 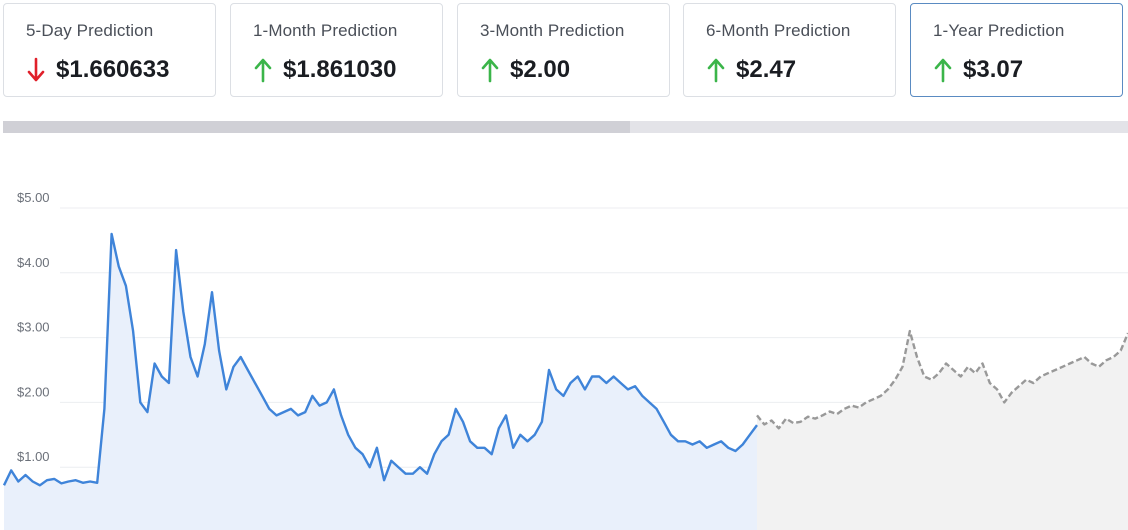 I want to click on prediction-value-row: $3.07, so click(x=978, y=70).